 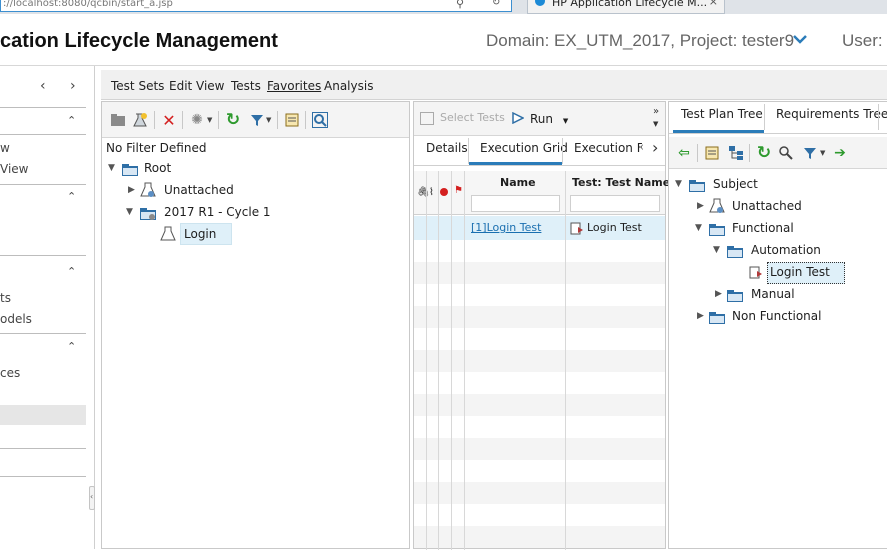 What do you see at coordinates (137, 86) in the screenshot?
I see `menu-test-sets: Test Sets` at bounding box center [137, 86].